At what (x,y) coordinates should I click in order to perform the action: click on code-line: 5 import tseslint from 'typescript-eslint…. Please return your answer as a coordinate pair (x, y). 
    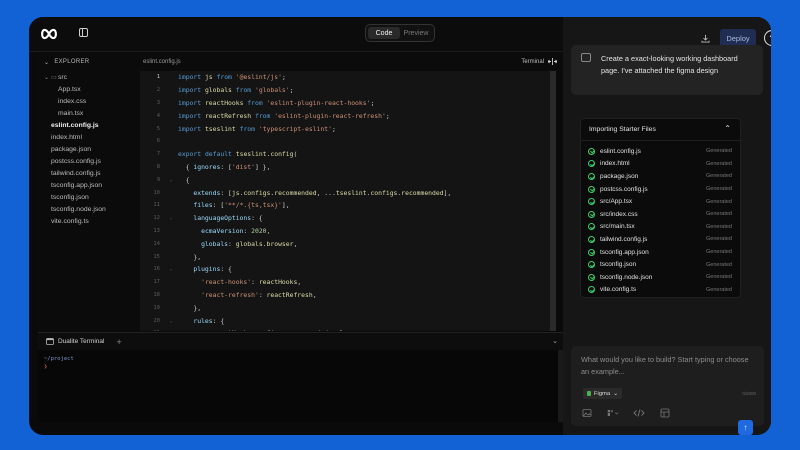
    Looking at the image, I should click on (345, 128).